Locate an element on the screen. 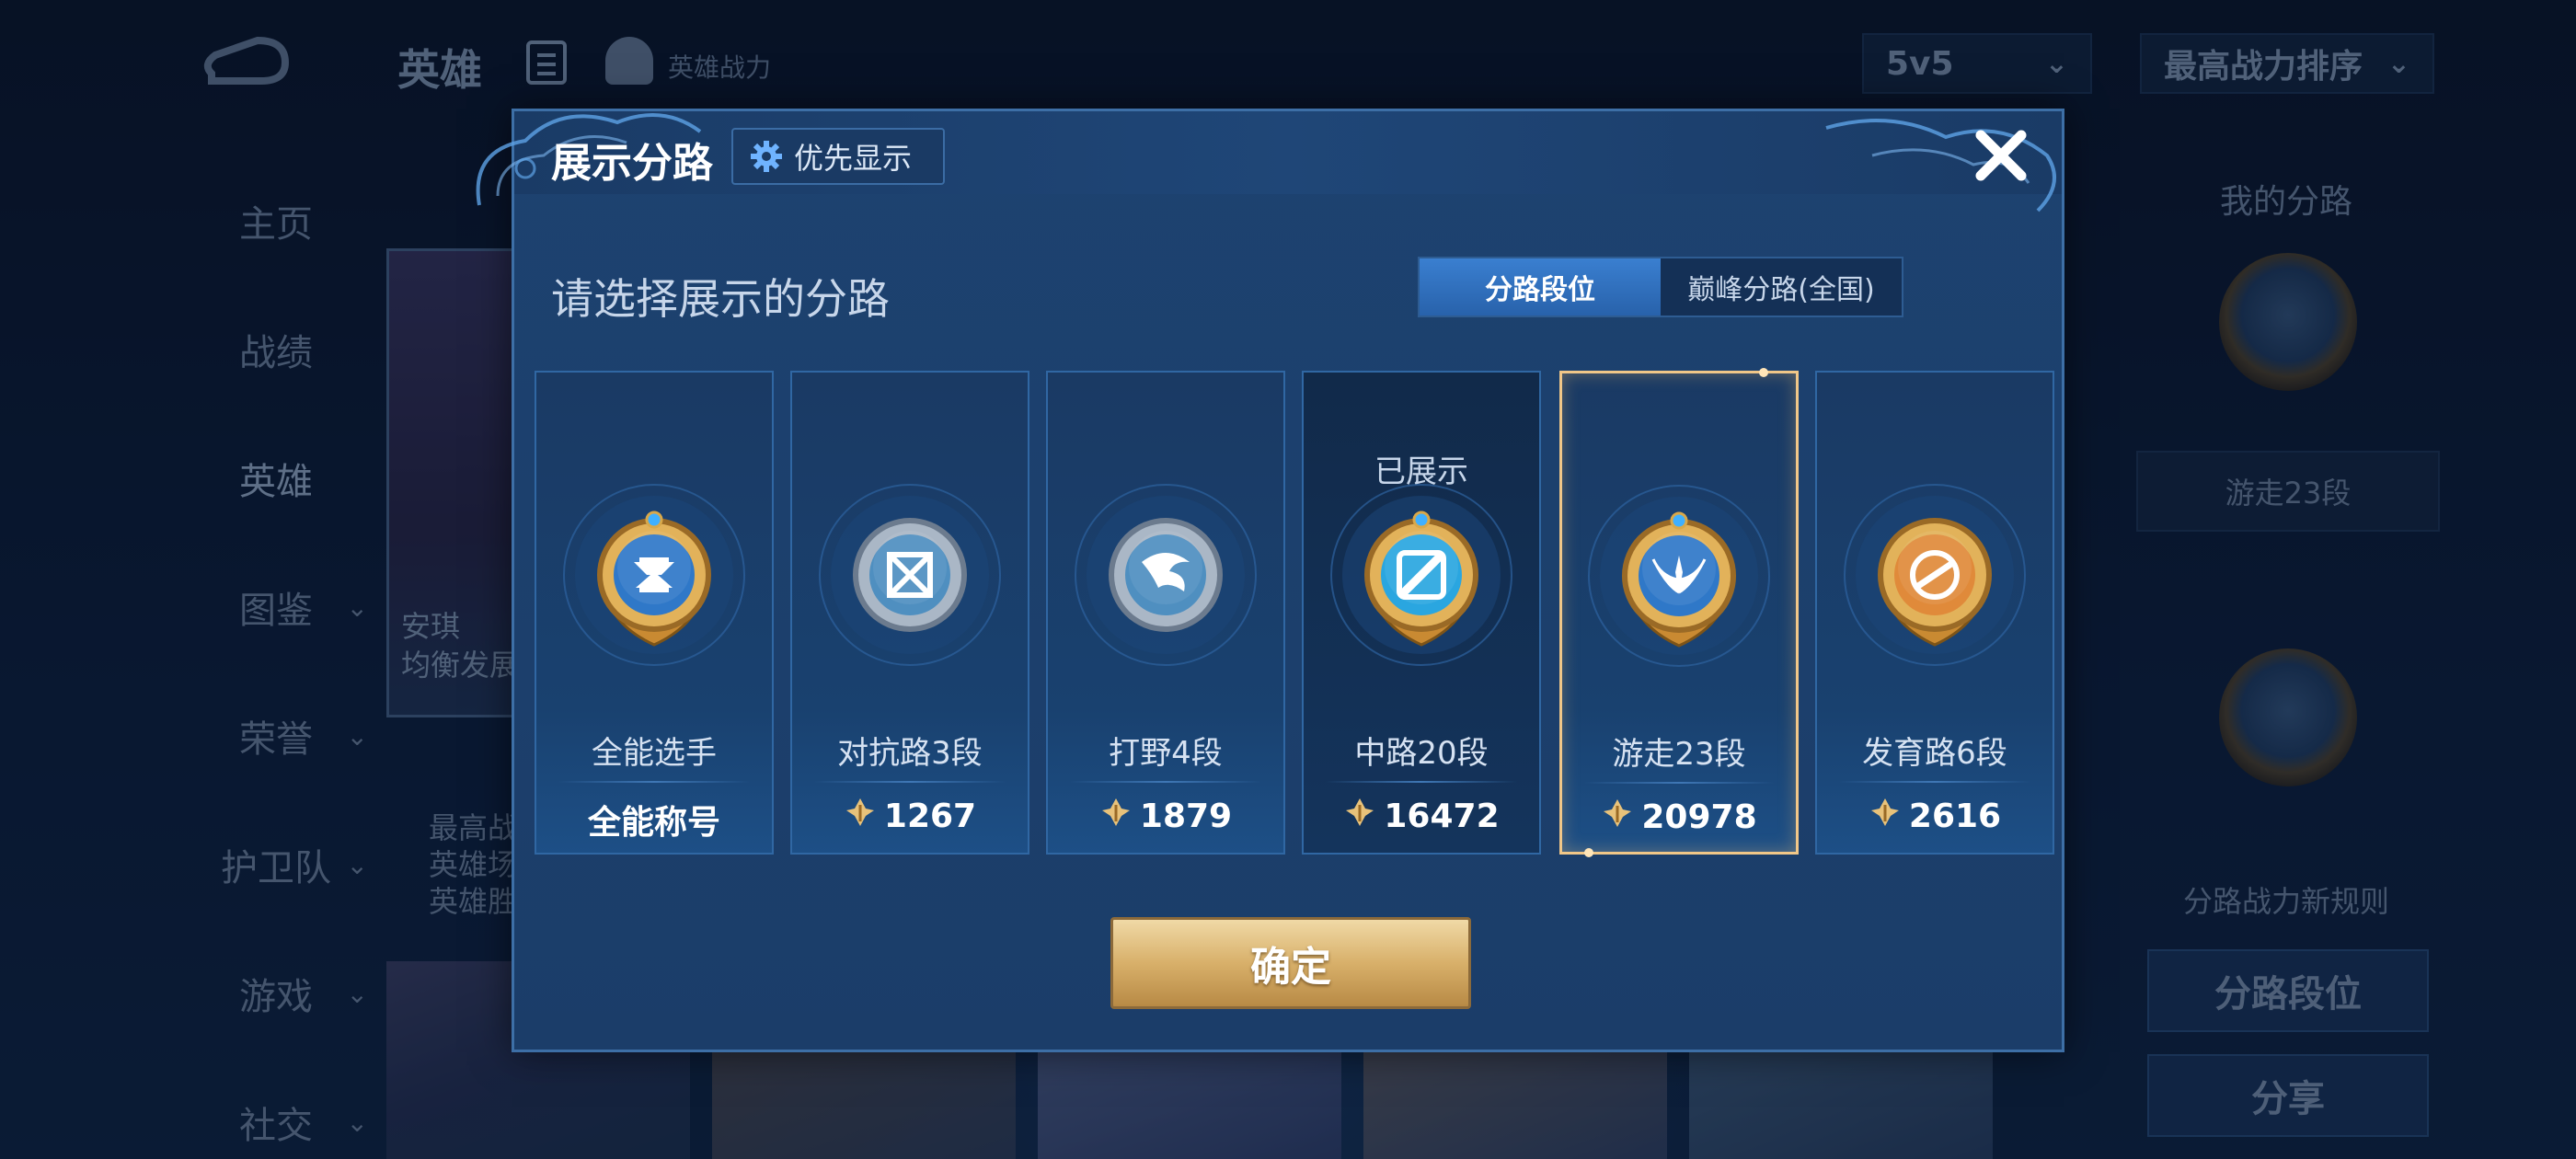  dialog-subtitle: 请选择展示的分路 is located at coordinates (720, 299).